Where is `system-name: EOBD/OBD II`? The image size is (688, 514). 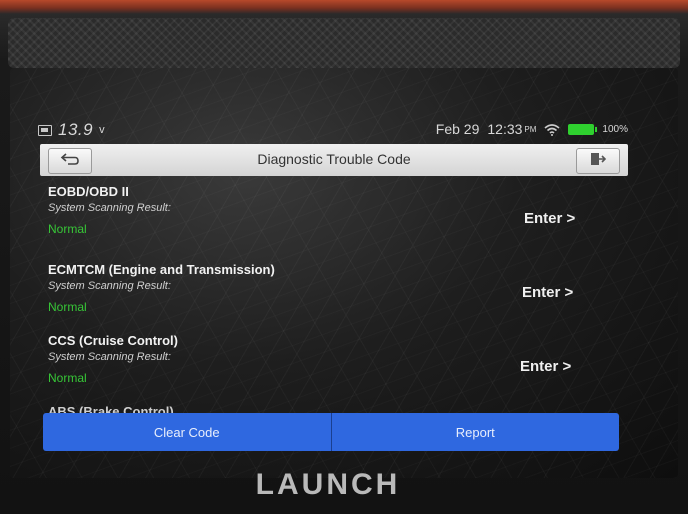 system-name: EOBD/OBD II is located at coordinates (88, 191).